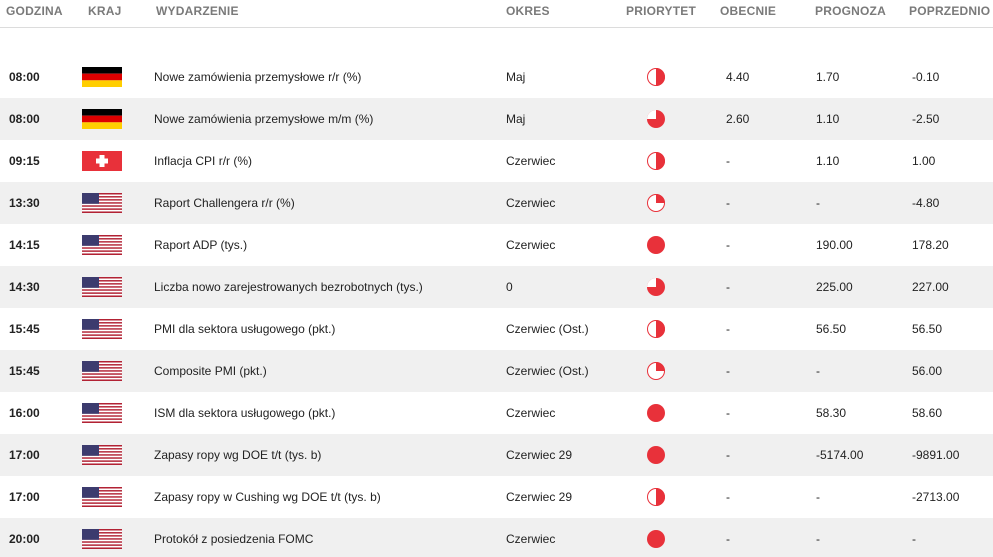 This screenshot has width=993, height=557. What do you see at coordinates (200, 245) in the screenshot?
I see `event-name: Raport ADP (tys.)` at bounding box center [200, 245].